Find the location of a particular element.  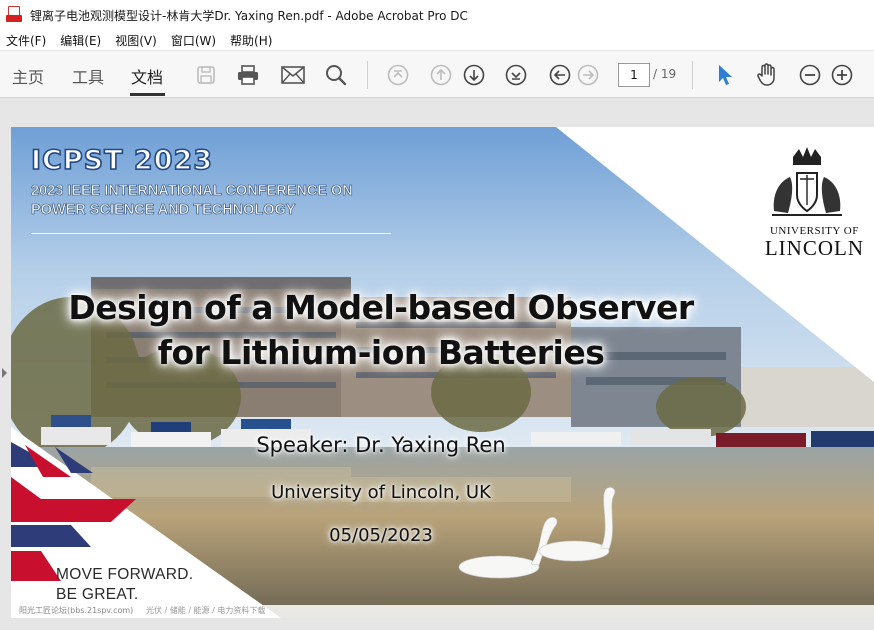

expand-left-panel-icon is located at coordinates (4, 373).